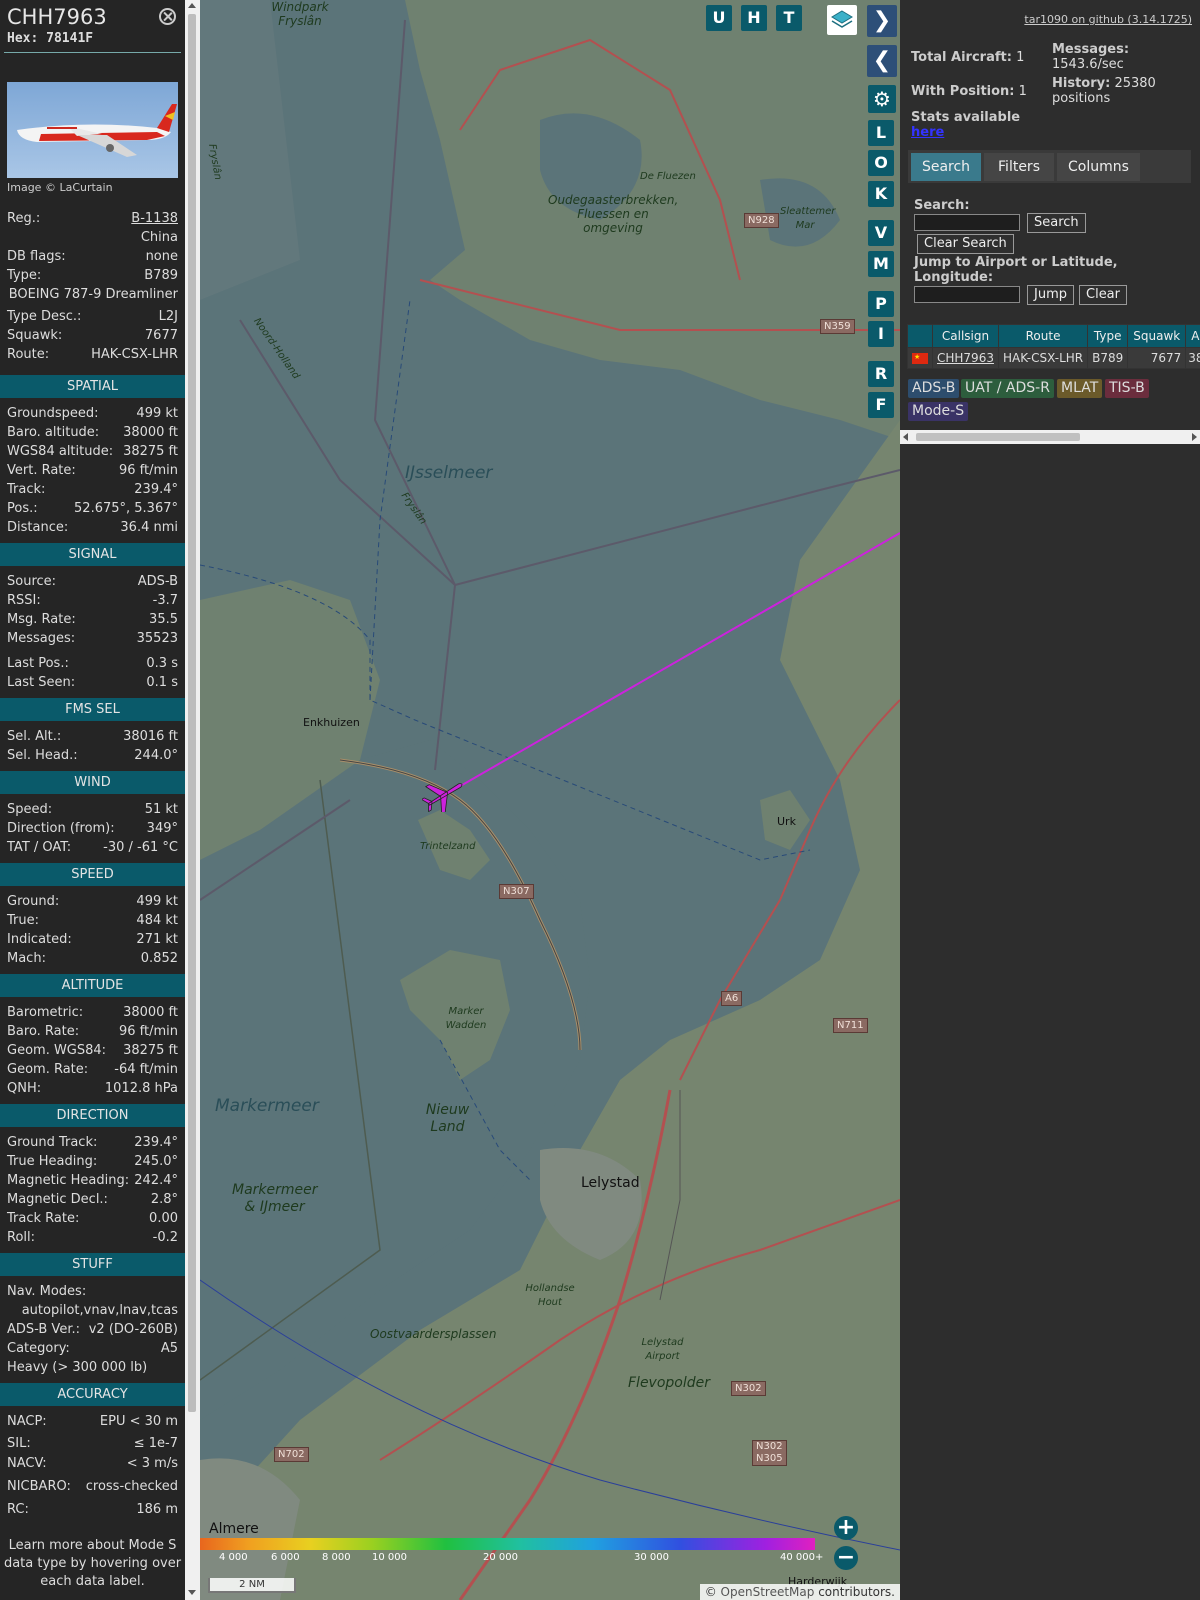 The width and height of the screenshot is (1200, 1600). I want to click on col-type-header: Type, so click(1108, 336).